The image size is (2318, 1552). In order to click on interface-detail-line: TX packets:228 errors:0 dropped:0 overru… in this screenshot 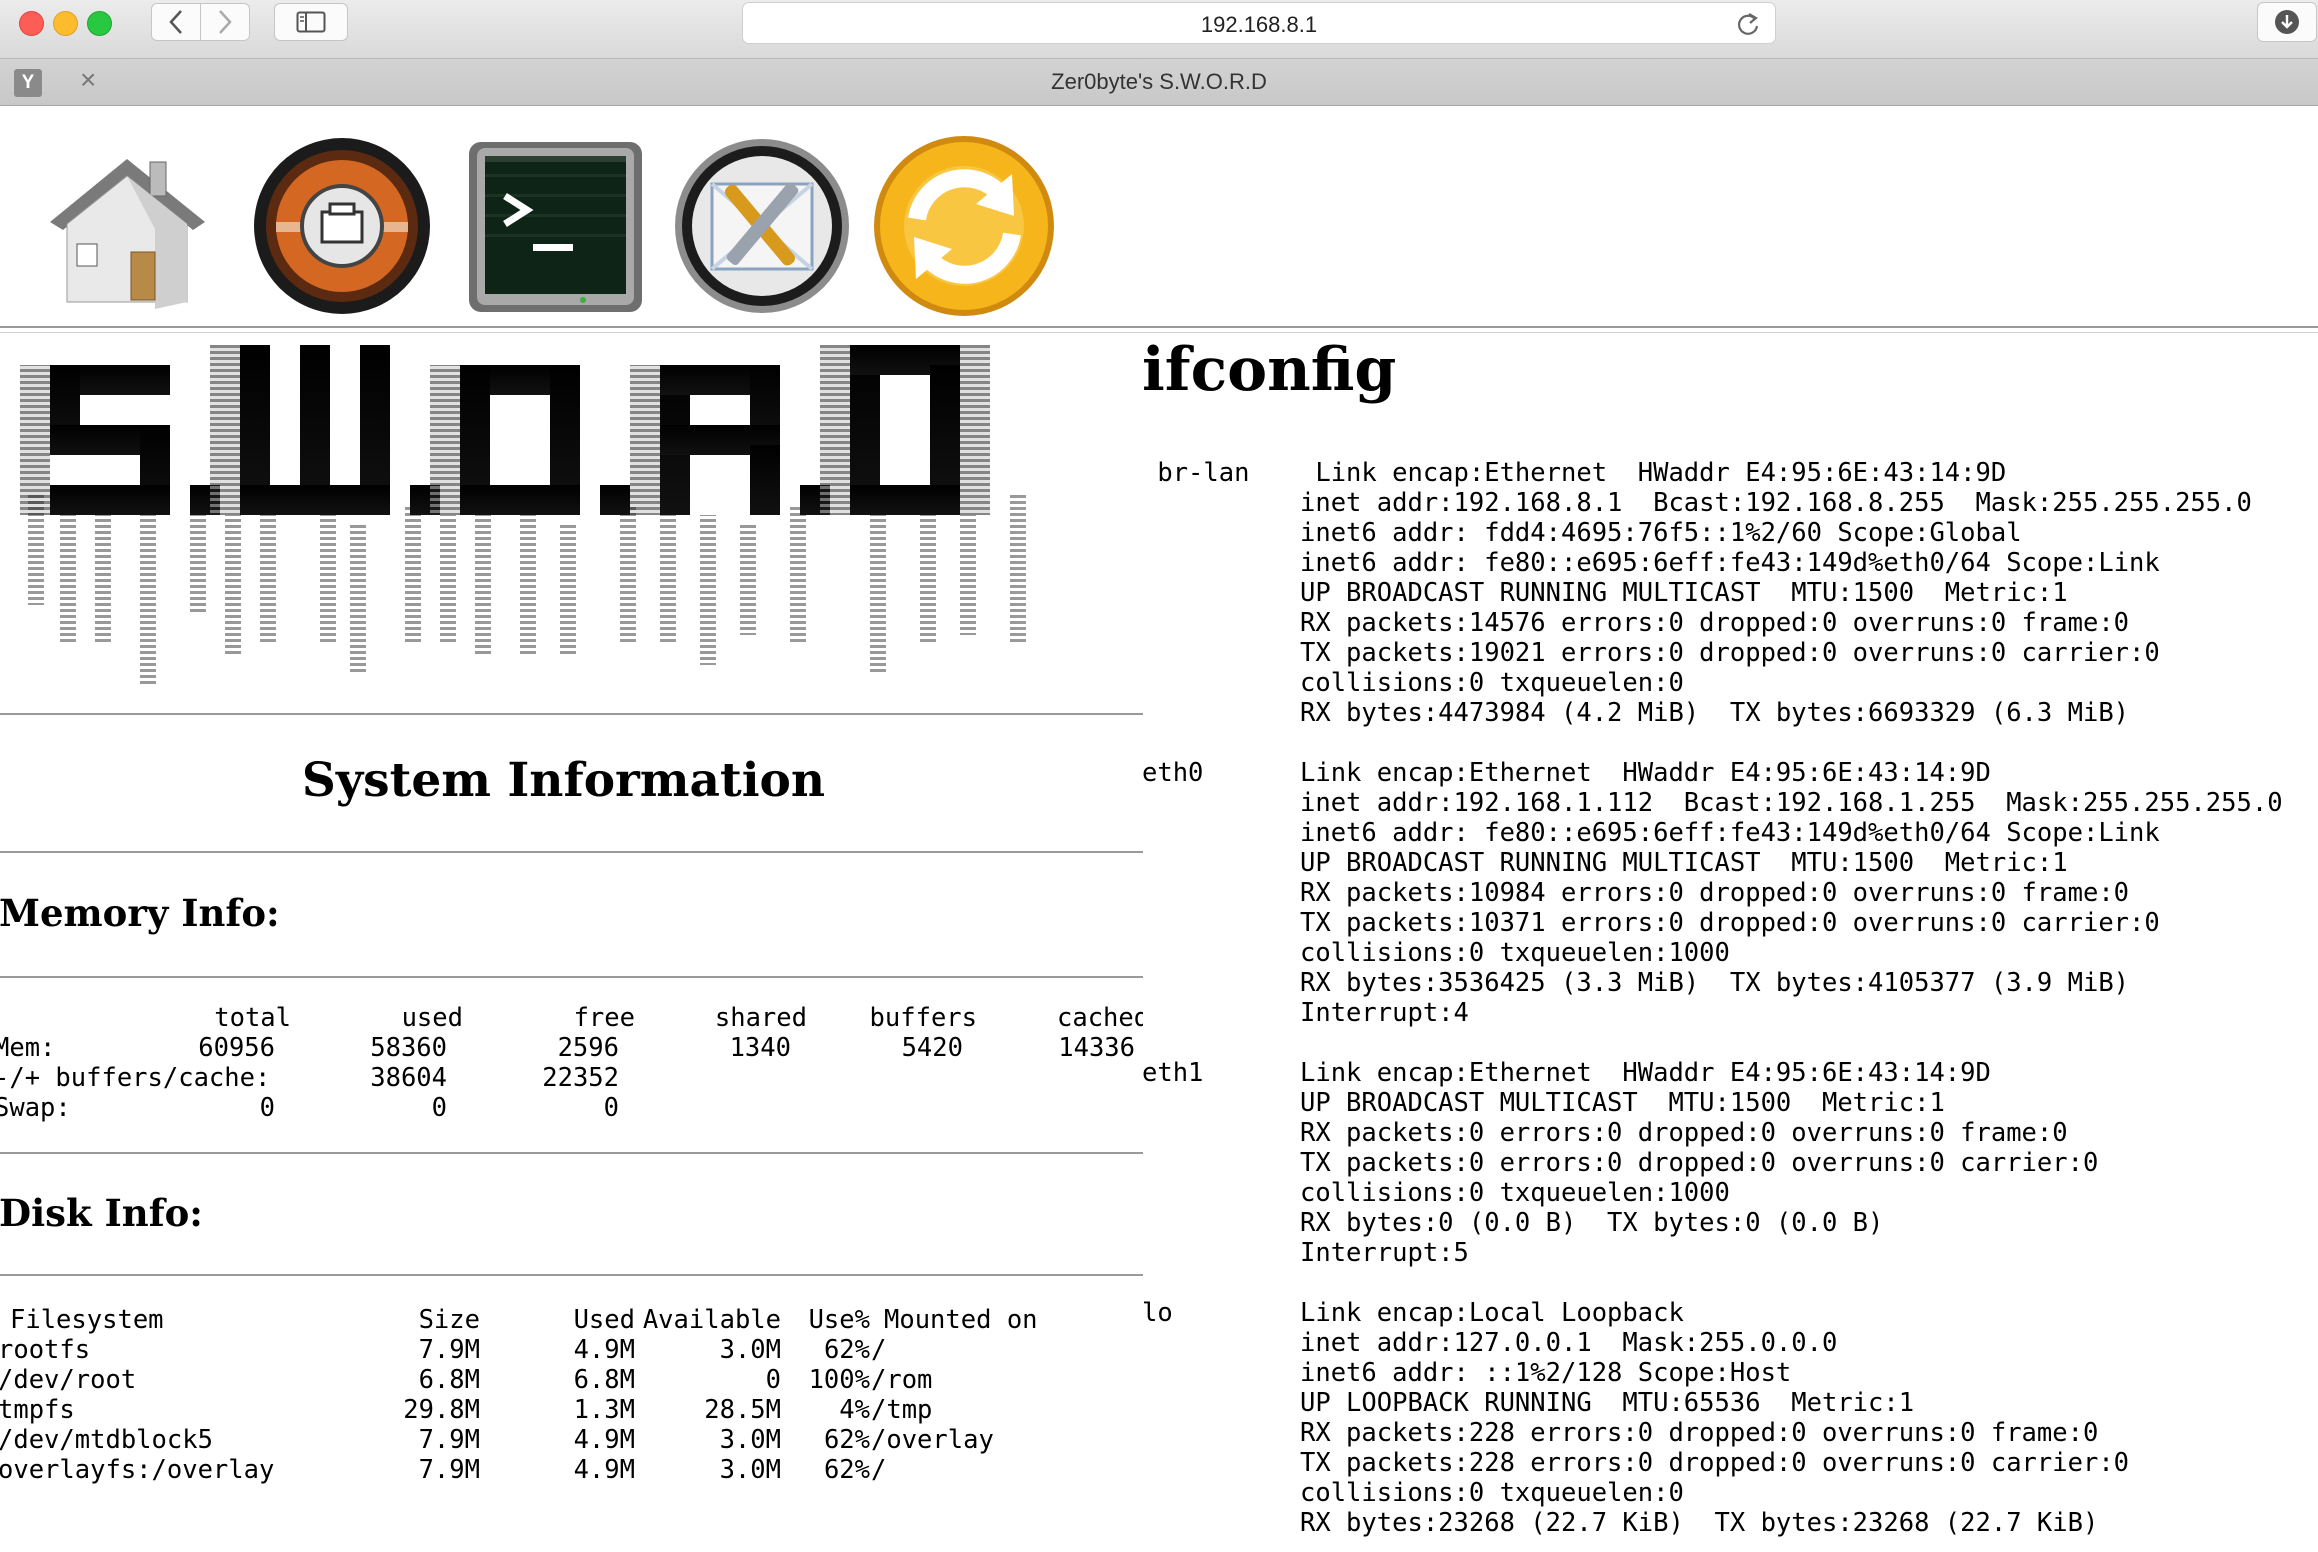, I will do `click(1715, 1463)`.